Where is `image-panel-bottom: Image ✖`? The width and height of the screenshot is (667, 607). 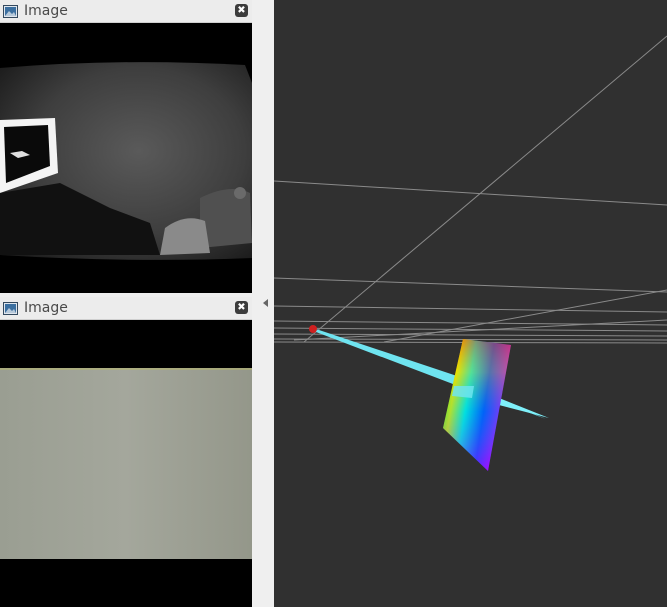
image-panel-bottom: Image ✖ is located at coordinates (126, 308).